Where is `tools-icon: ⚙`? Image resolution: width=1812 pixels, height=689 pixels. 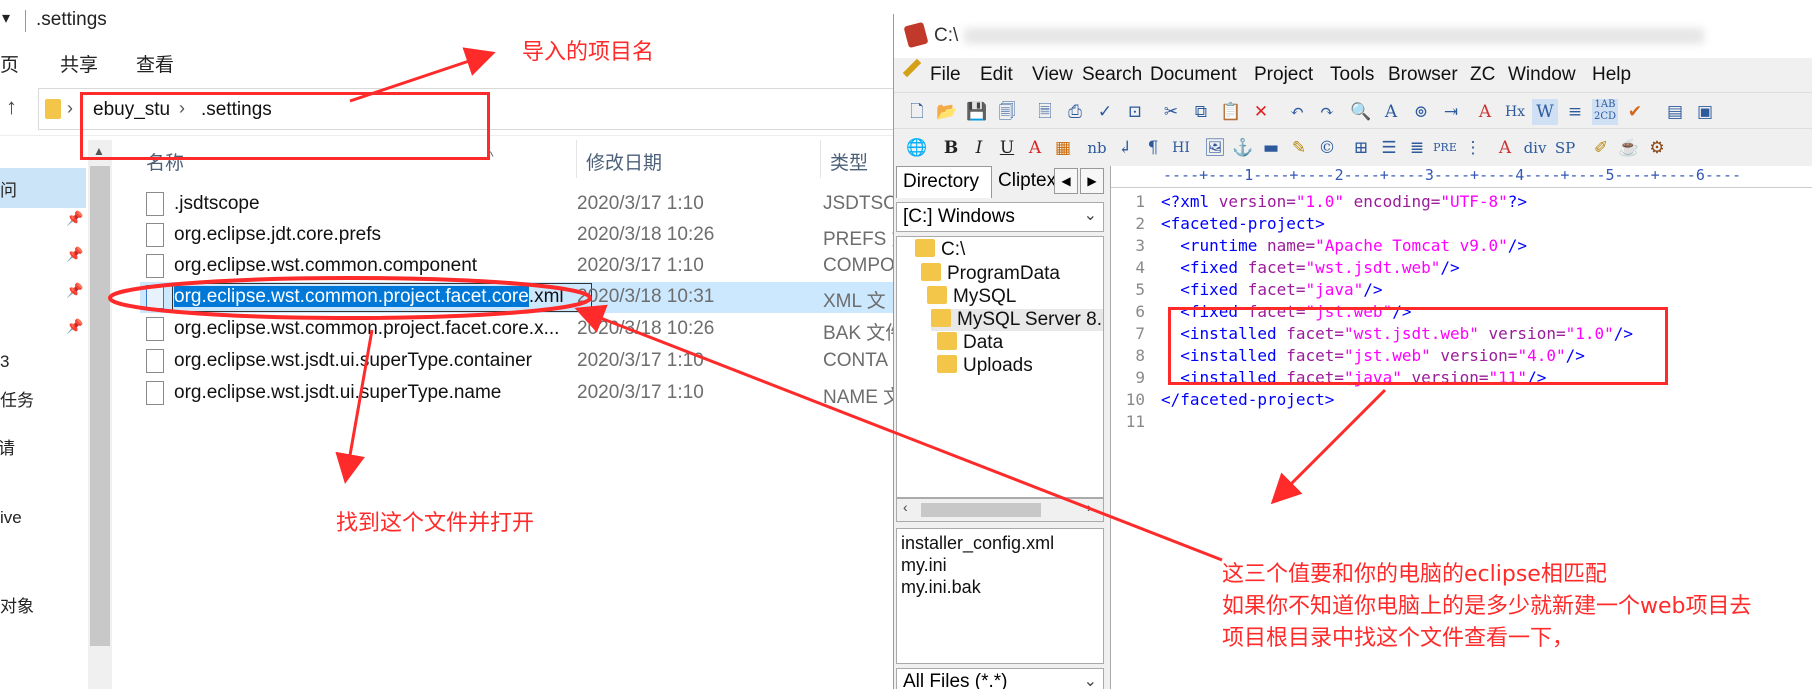 tools-icon: ⚙ is located at coordinates (1657, 148).